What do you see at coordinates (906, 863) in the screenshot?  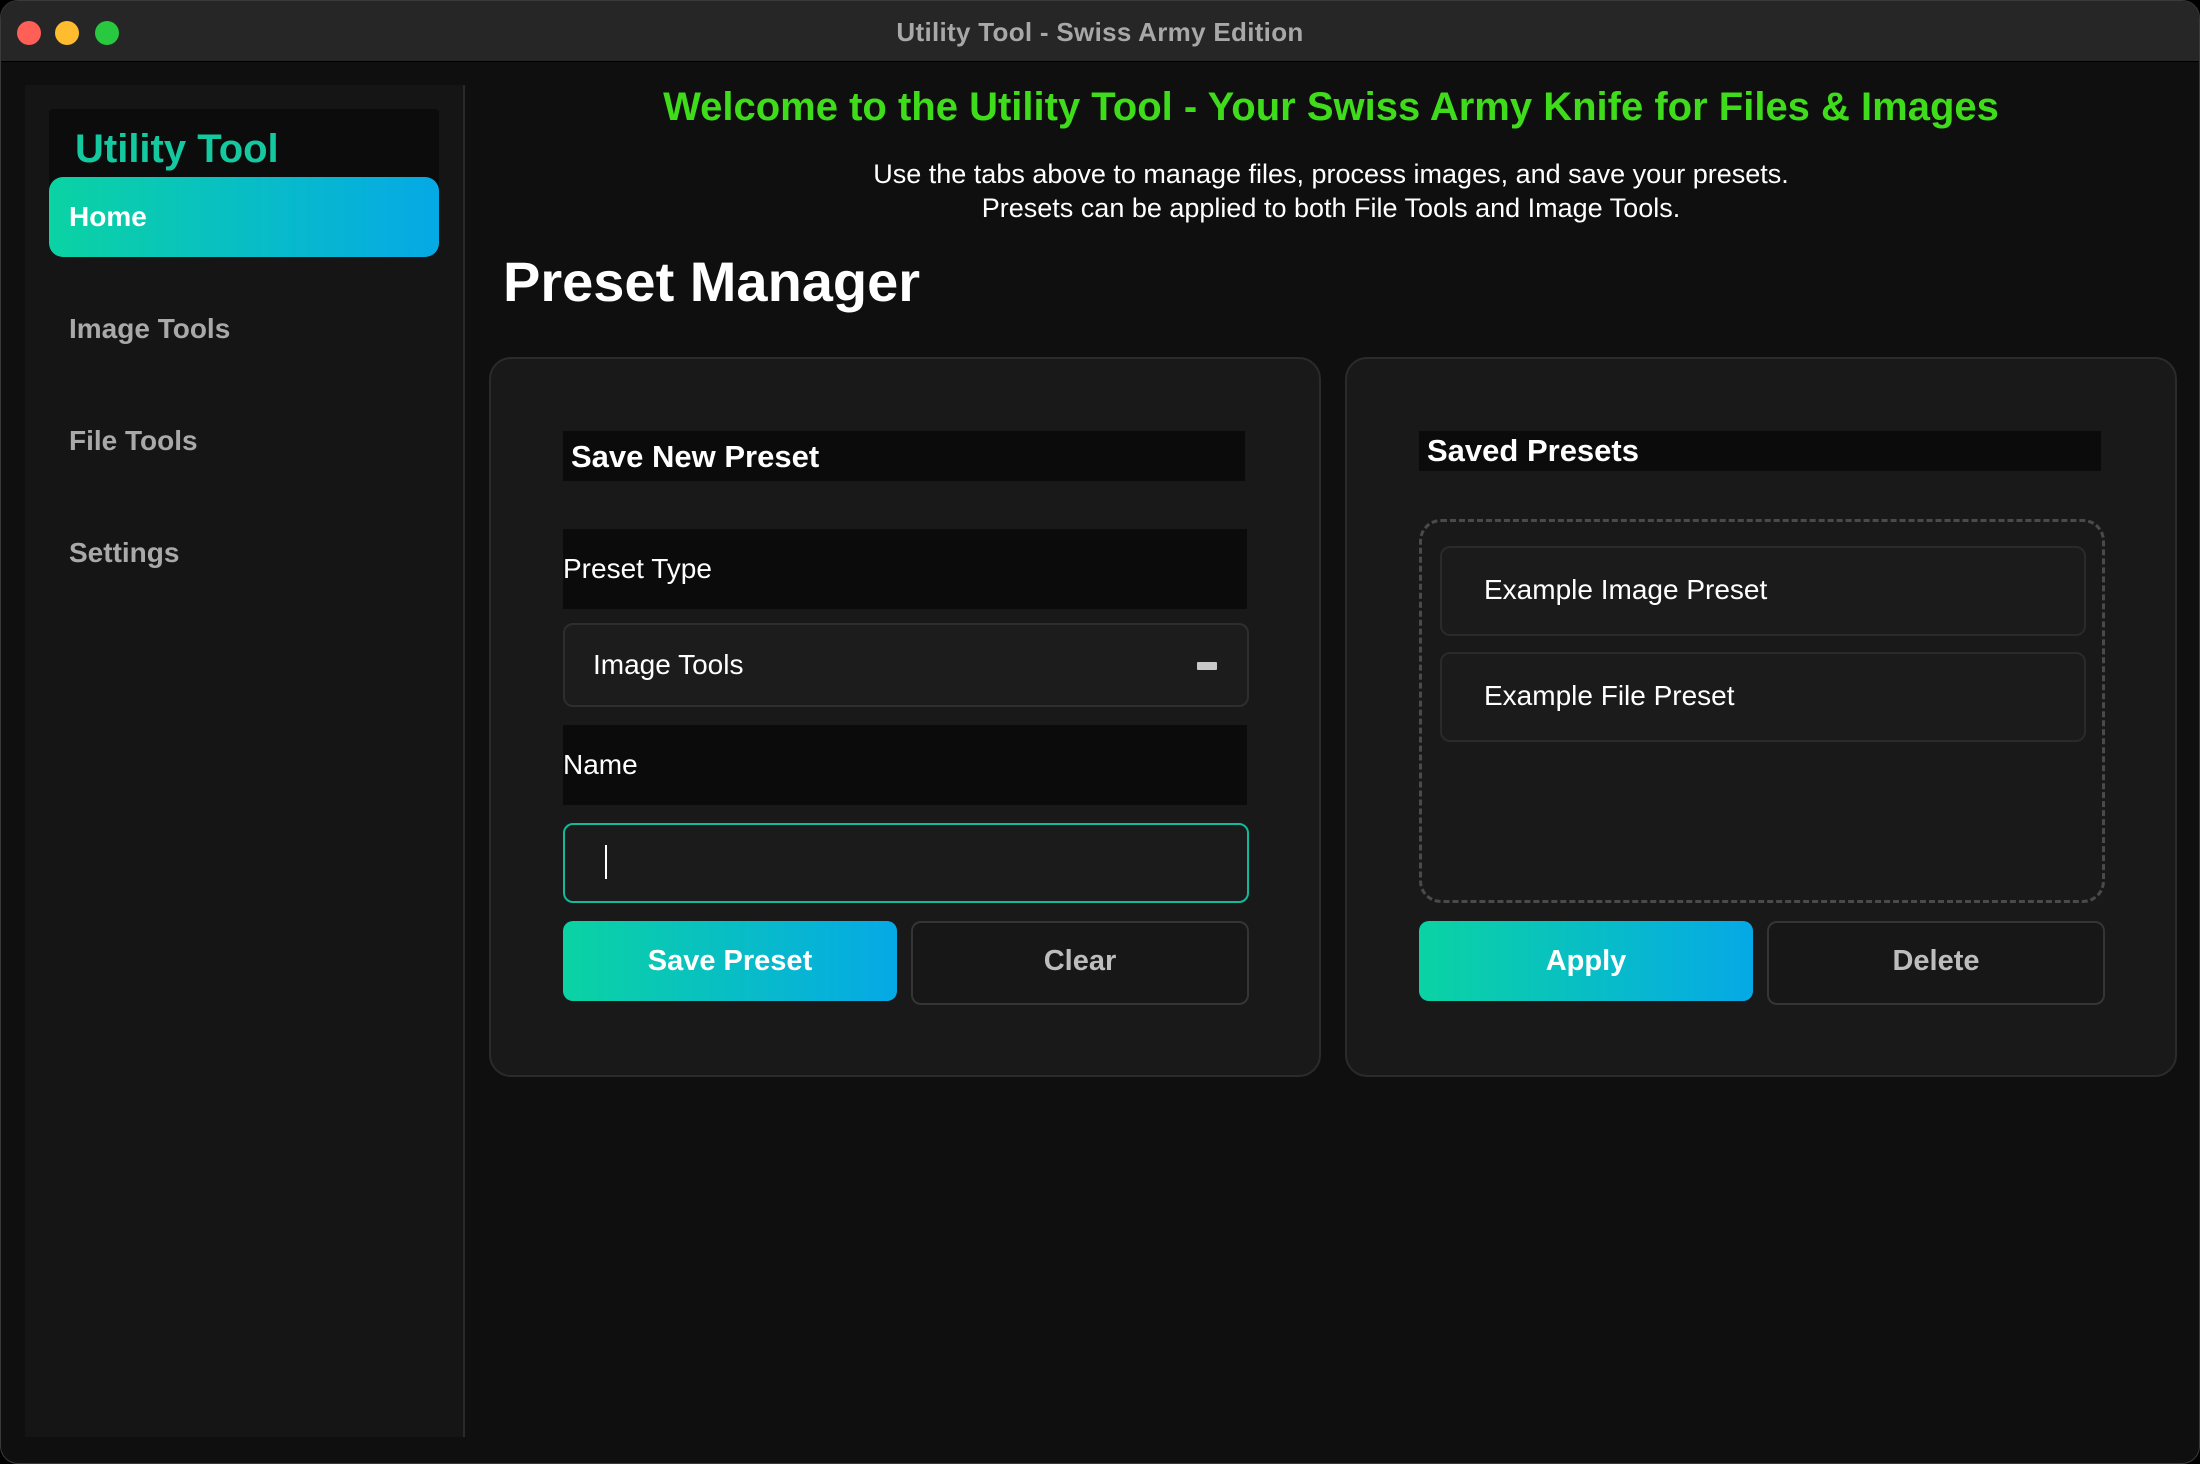 I see `preset-name-input` at bounding box center [906, 863].